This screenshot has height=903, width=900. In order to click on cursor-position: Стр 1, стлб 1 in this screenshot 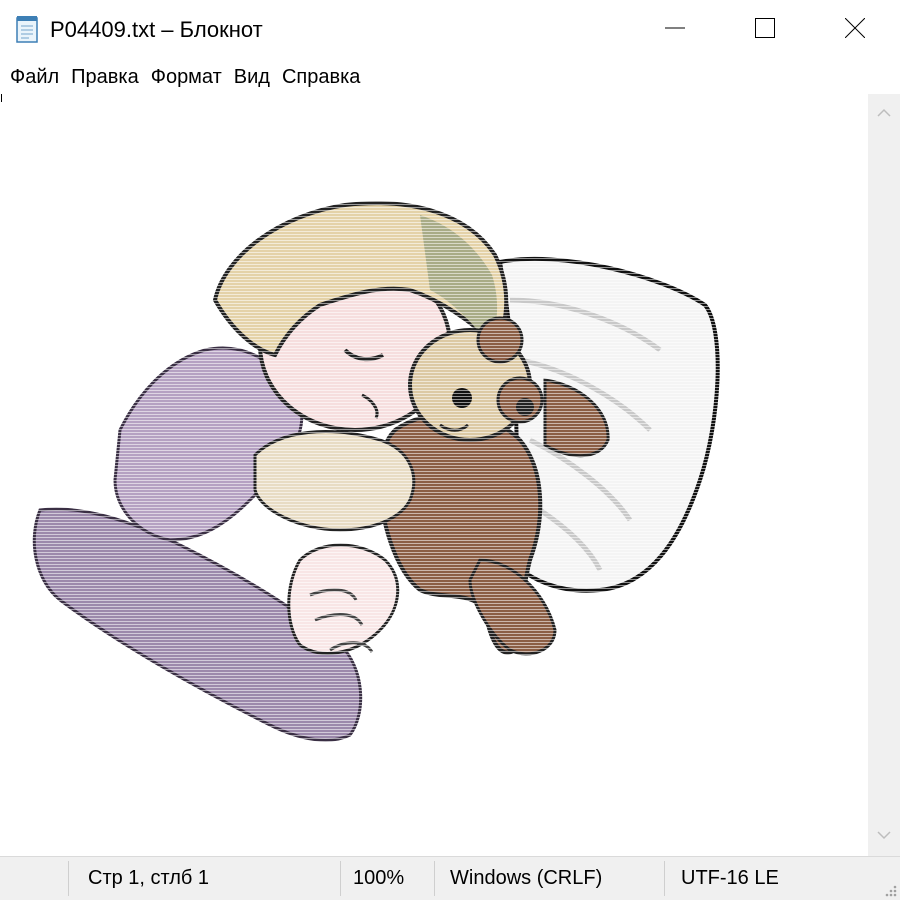, I will do `click(149, 878)`.